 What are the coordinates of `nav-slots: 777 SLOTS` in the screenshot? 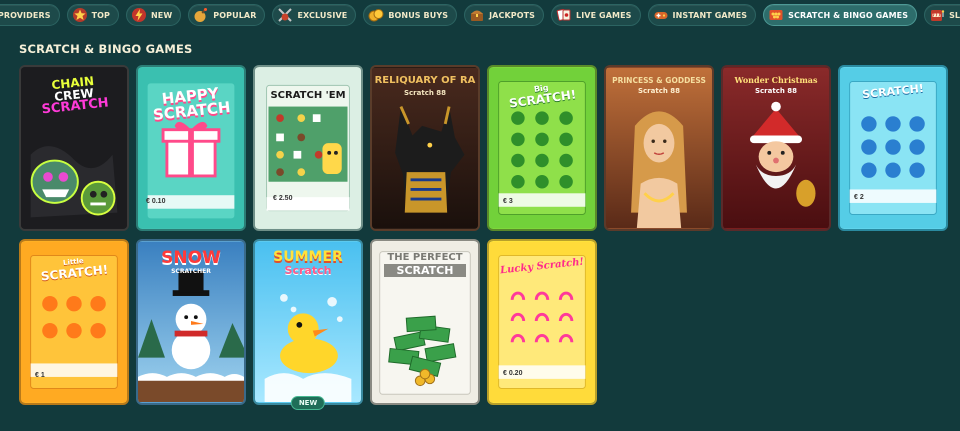 It's located at (942, 15).